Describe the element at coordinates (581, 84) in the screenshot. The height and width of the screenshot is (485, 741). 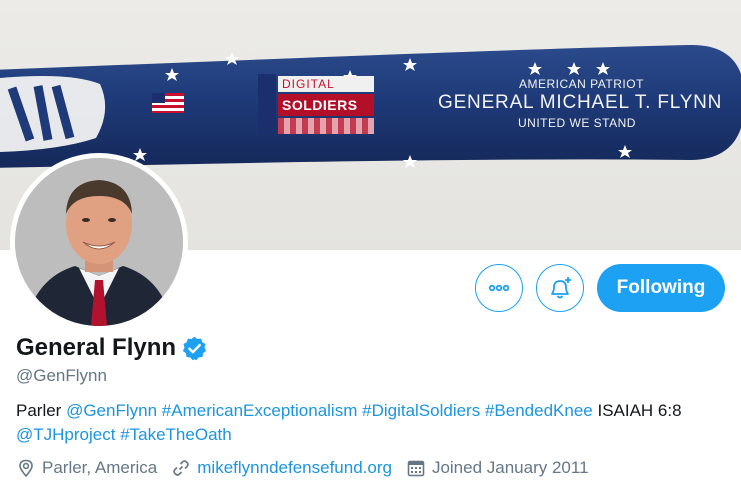
I see `bat-text-line1: AMERICAN PATRIOT` at that location.